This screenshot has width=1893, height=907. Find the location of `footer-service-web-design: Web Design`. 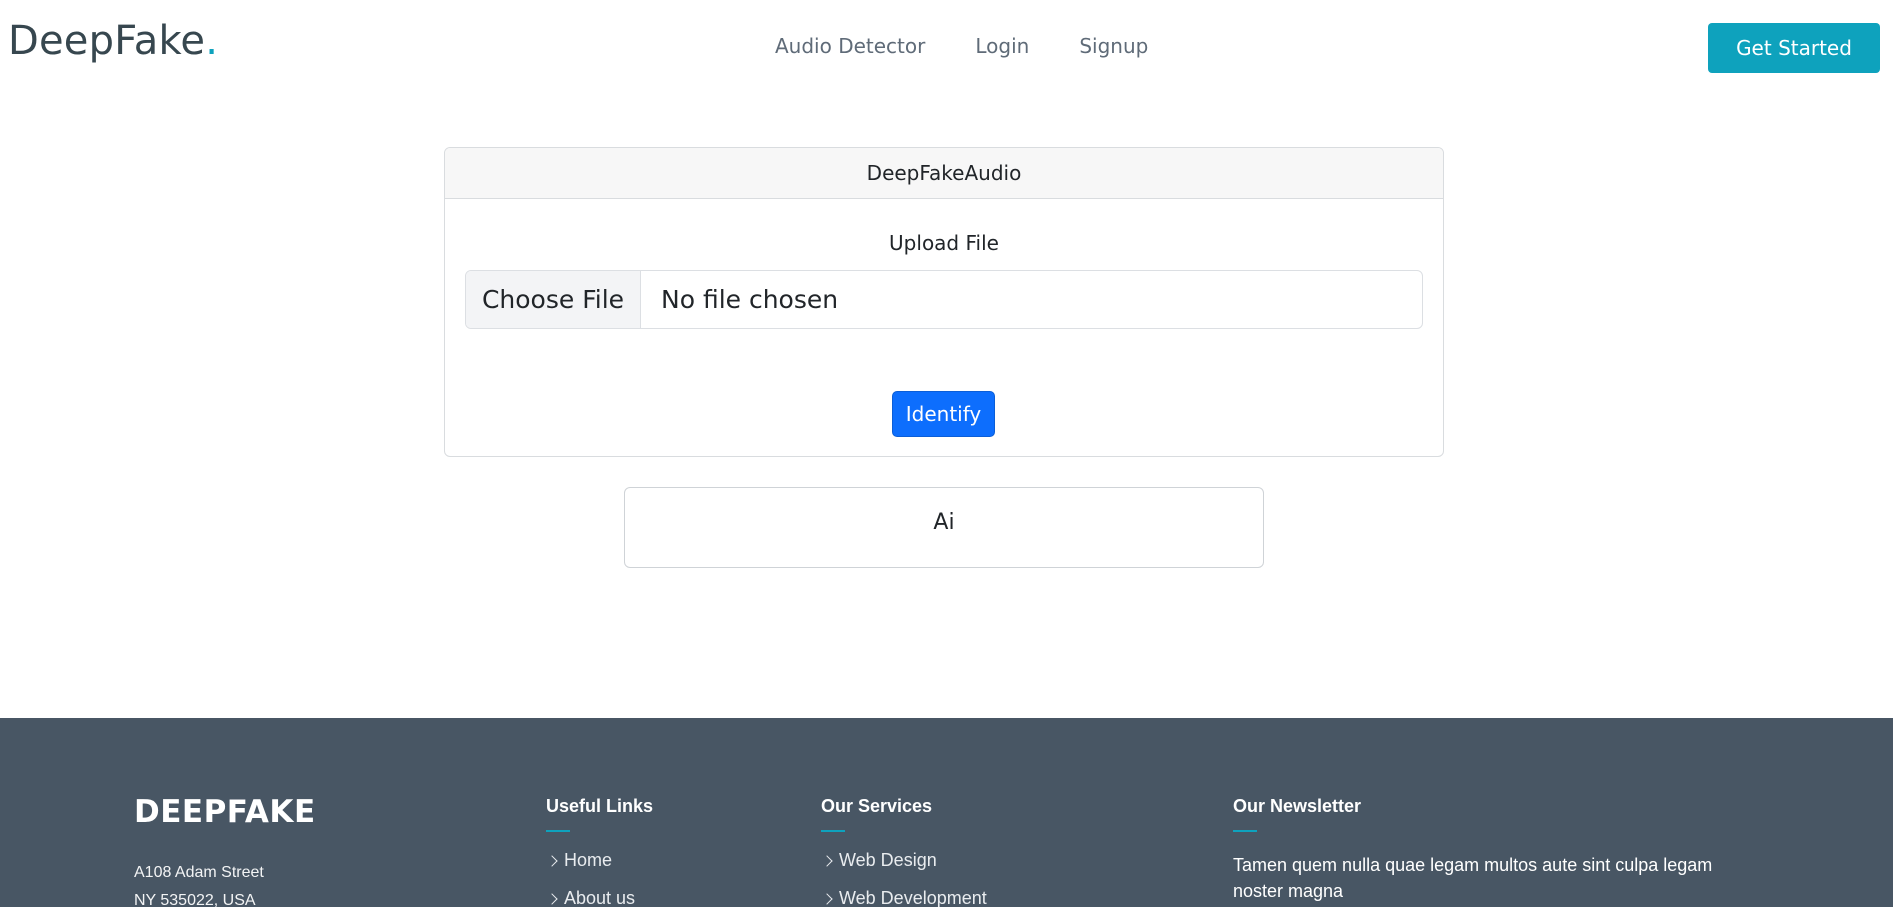

footer-service-web-design: Web Design is located at coordinates (879, 860).